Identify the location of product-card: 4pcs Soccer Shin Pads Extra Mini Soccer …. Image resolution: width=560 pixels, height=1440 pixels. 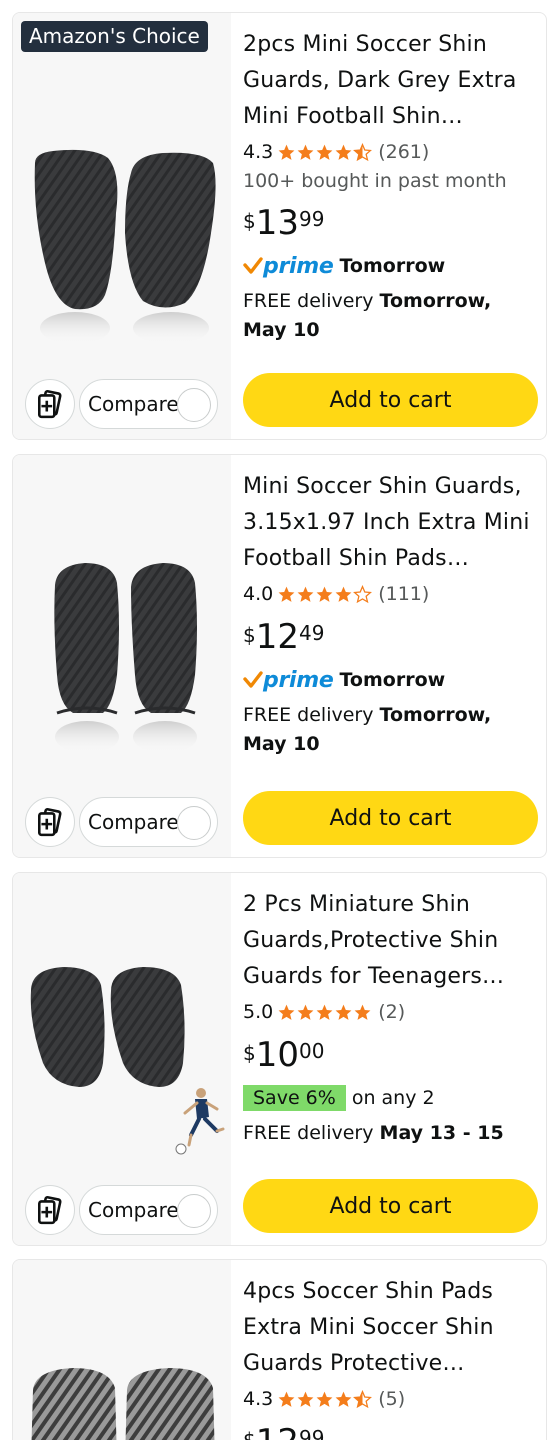
(279, 1349).